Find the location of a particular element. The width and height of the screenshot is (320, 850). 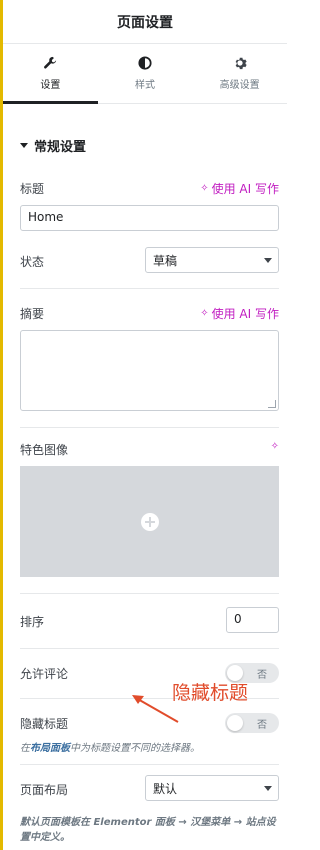

wrench-icon is located at coordinates (50, 62).